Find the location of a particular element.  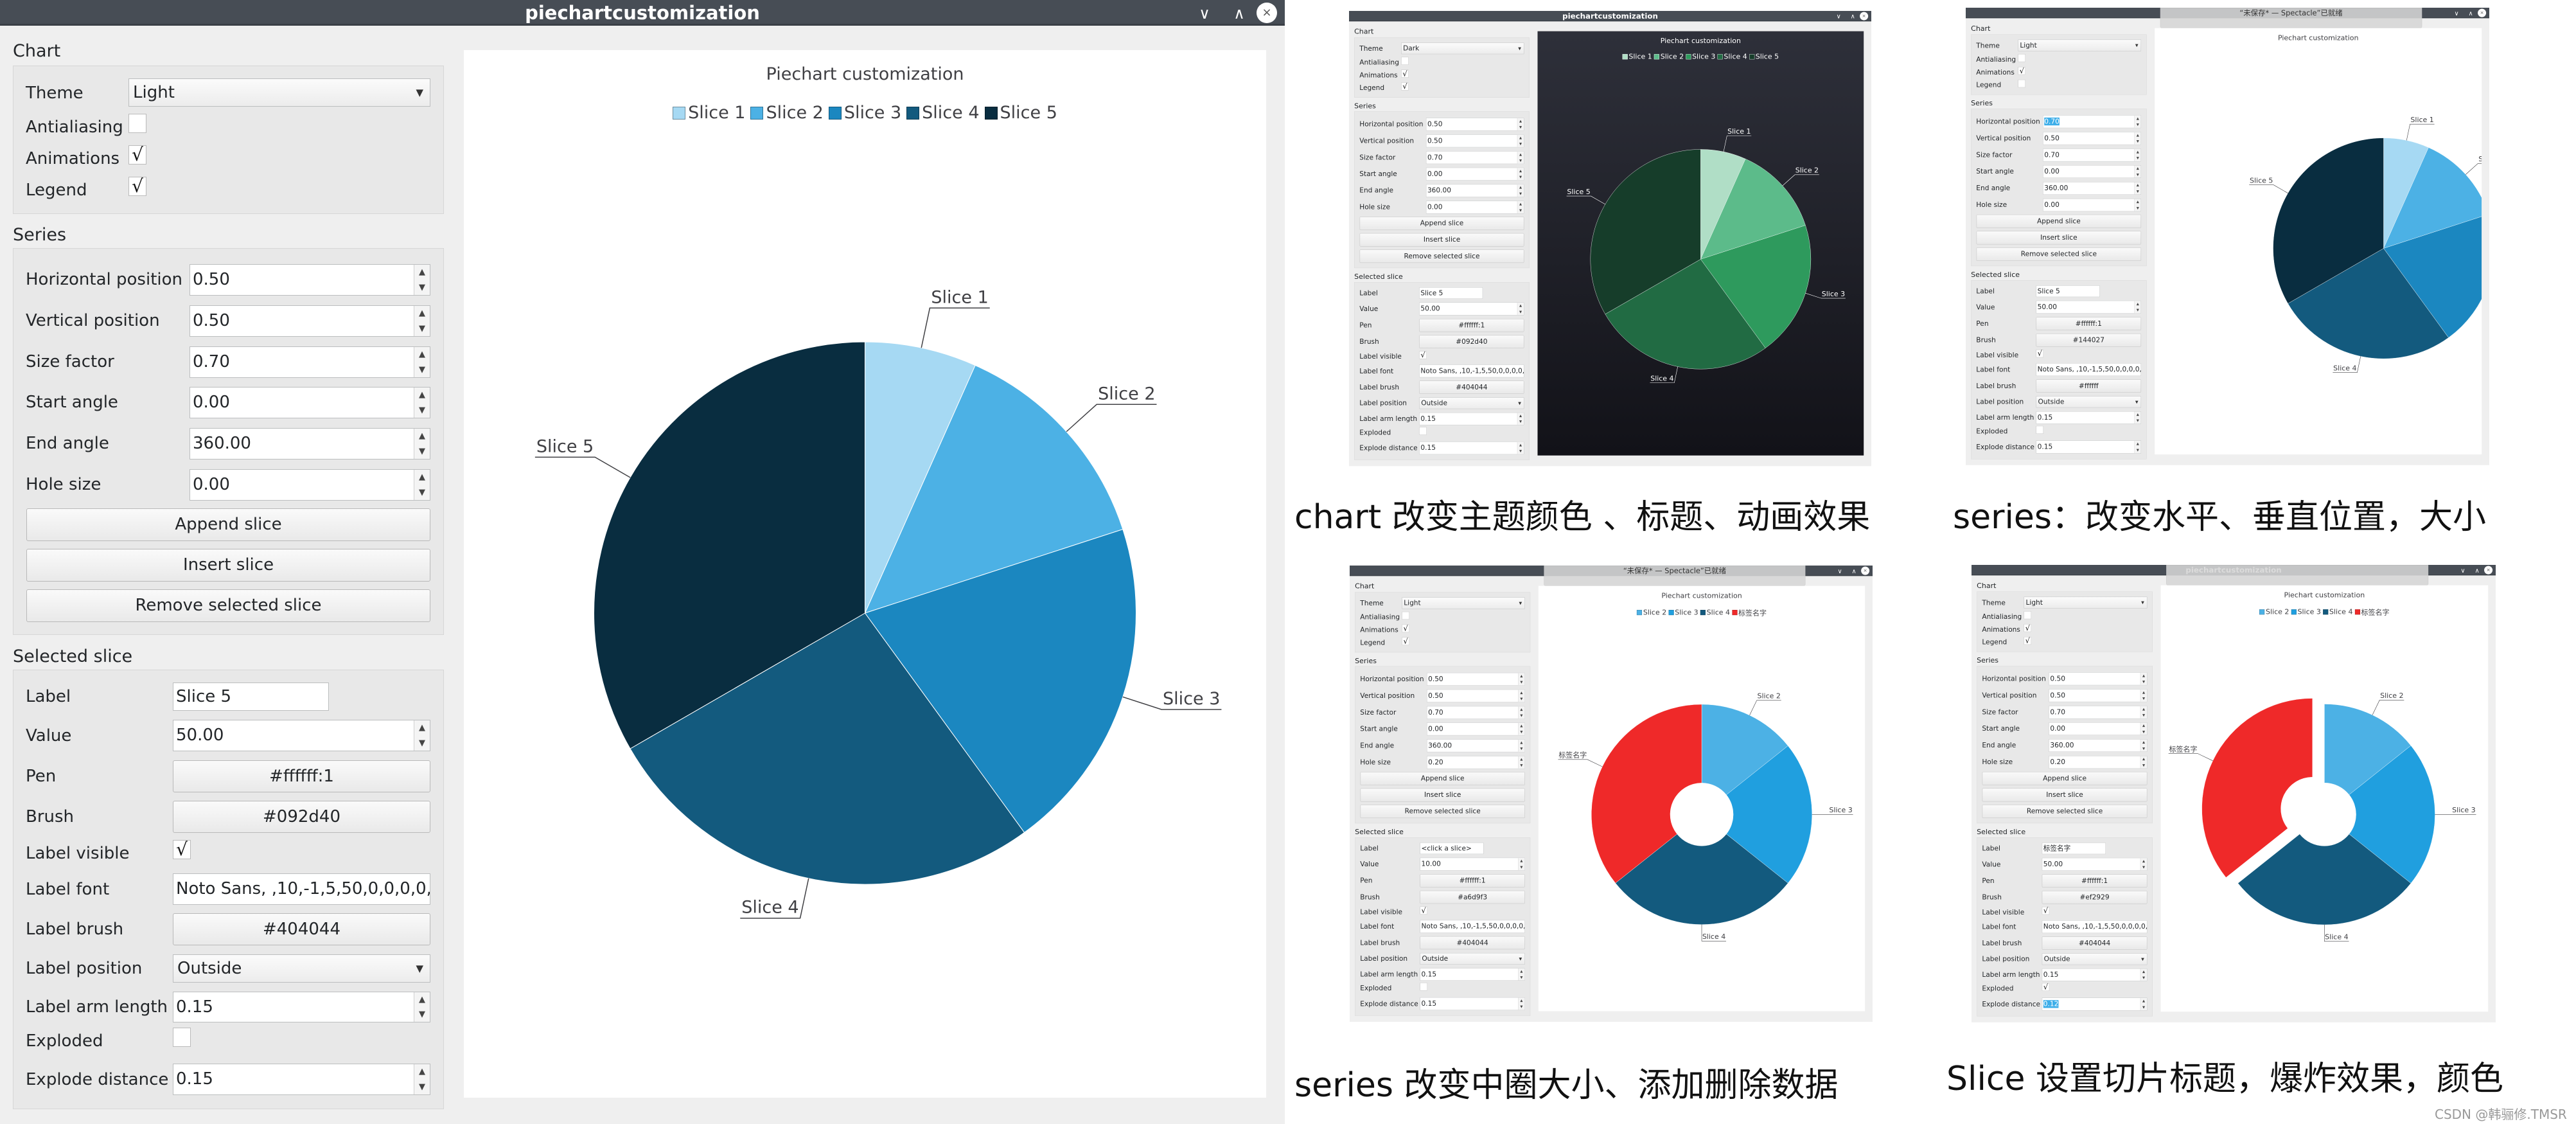

maximize-chevron-up-icon: ∧ is located at coordinates (2470, 13).